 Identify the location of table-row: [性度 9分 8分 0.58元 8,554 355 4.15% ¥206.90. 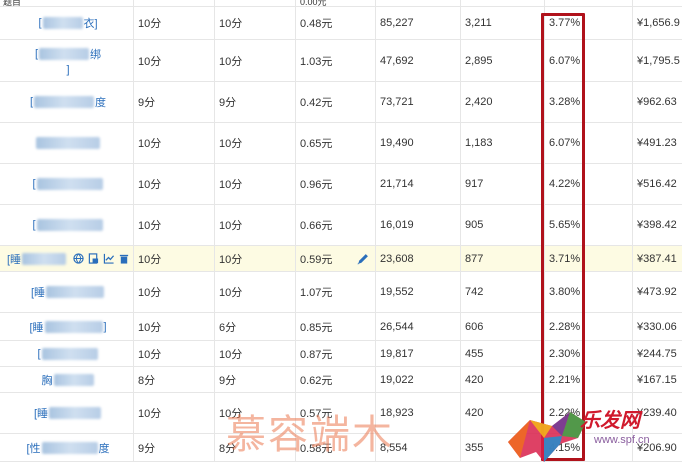
(341, 448).